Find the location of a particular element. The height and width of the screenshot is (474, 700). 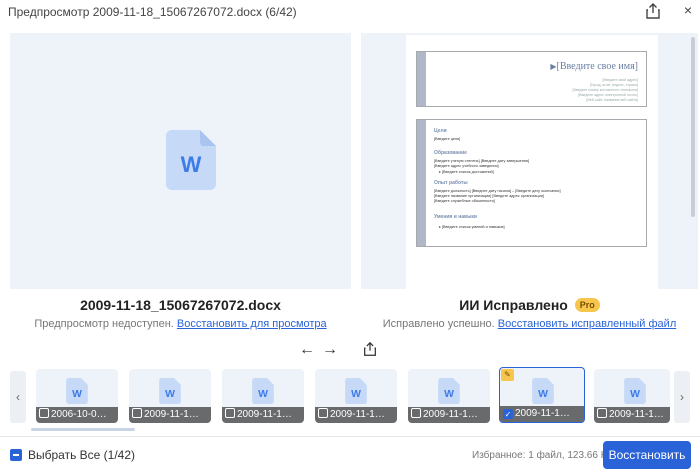

fixed-status-text: Исправлено успешно. is located at coordinates (438, 324).